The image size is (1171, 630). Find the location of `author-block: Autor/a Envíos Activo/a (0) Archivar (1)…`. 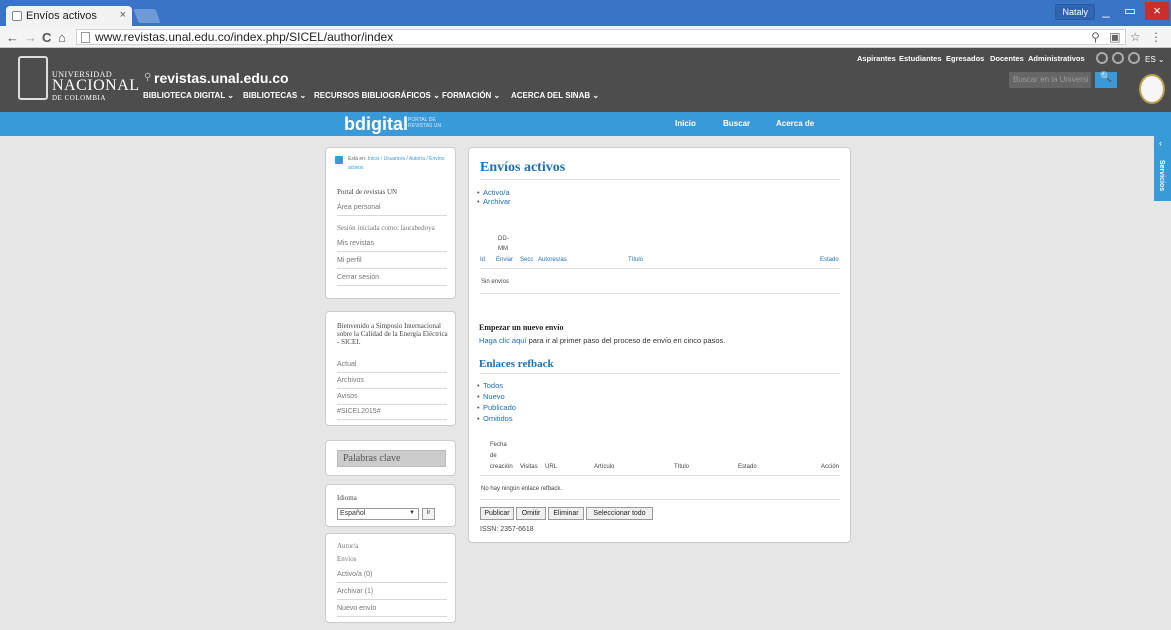

author-block: Autor/a Envíos Activo/a (0) Archivar (1)… is located at coordinates (390, 578).